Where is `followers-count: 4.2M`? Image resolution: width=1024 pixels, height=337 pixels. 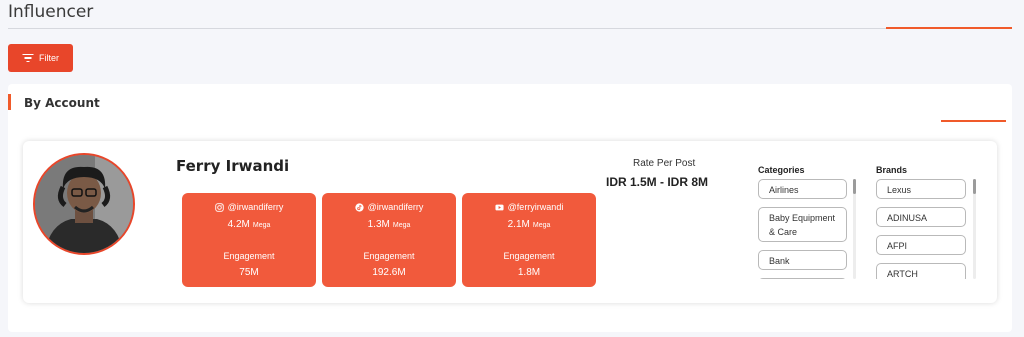
followers-count: 4.2M is located at coordinates (238, 224).